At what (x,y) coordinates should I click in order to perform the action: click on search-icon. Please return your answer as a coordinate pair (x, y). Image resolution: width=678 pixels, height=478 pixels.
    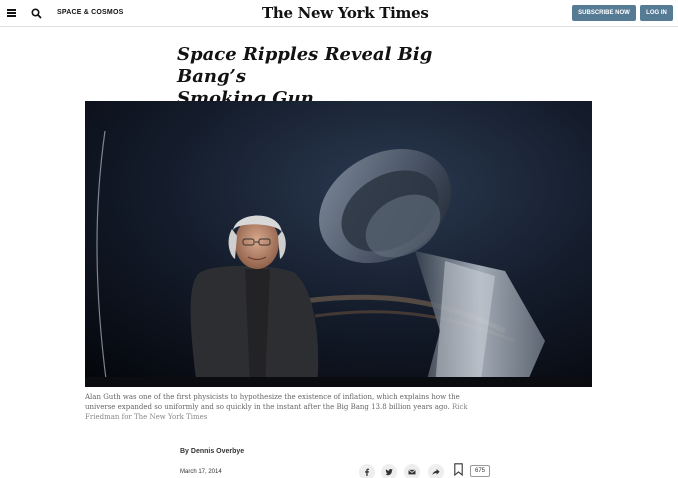
    Looking at the image, I should click on (36, 13).